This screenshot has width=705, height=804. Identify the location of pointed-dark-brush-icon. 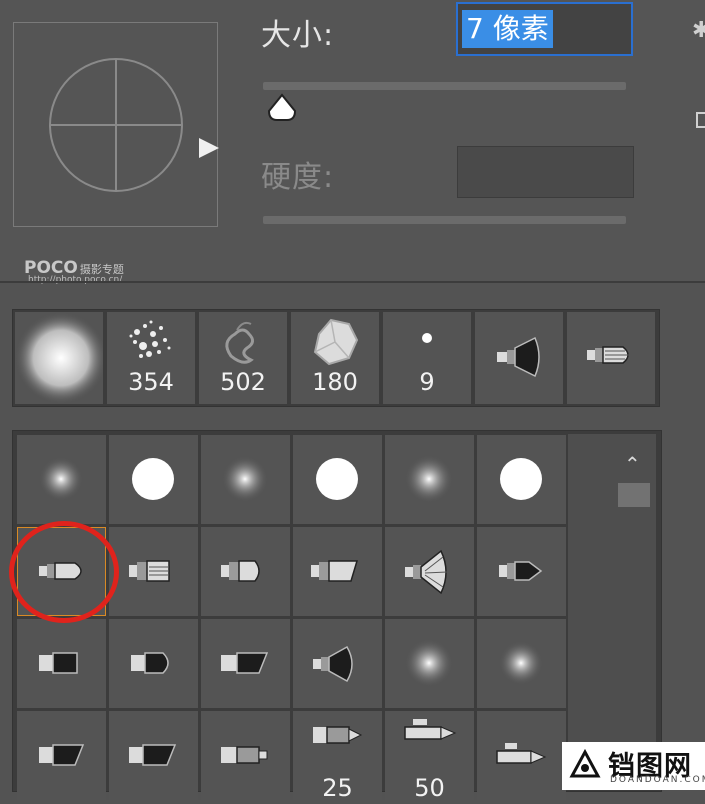
(521, 571).